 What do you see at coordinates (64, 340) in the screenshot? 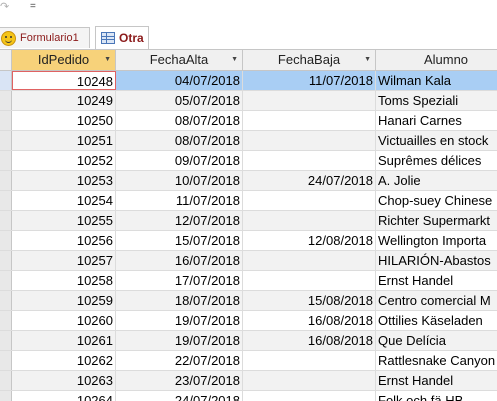
I see `cell-idpedido: 10261` at bounding box center [64, 340].